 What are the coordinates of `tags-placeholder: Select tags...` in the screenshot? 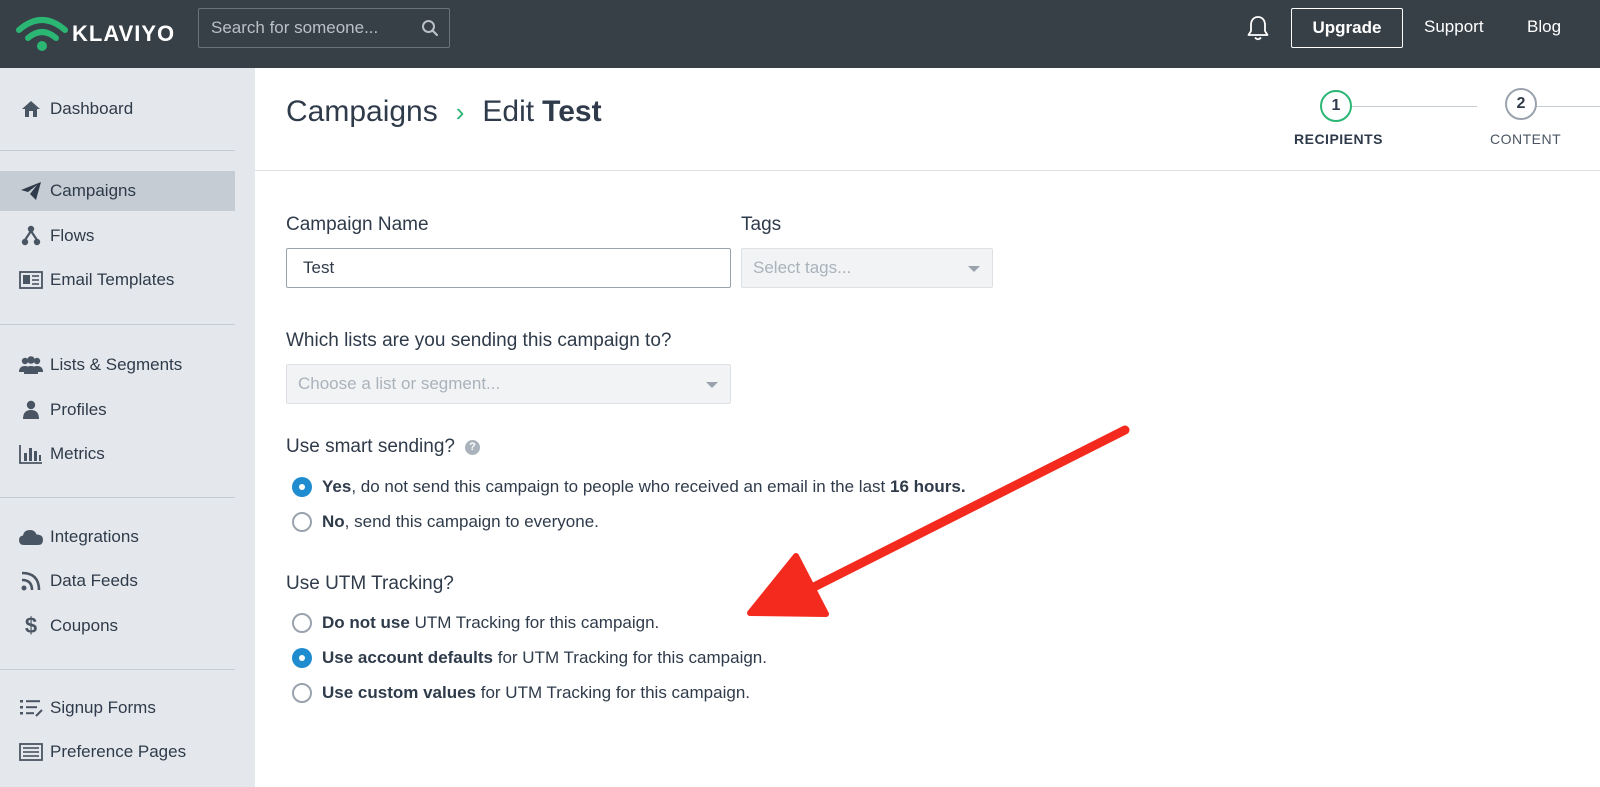 It's located at (802, 267).